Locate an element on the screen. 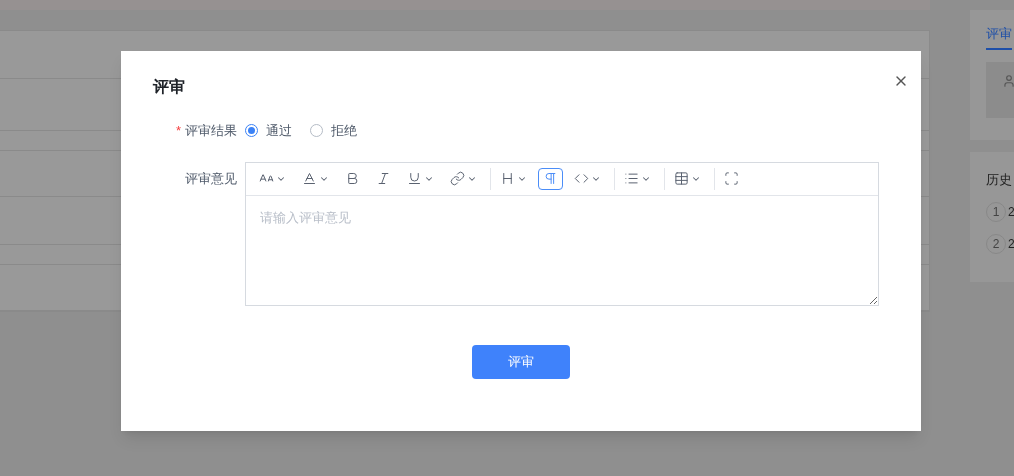 The image size is (1014, 476). pilcrow-icon is located at coordinates (550, 178).